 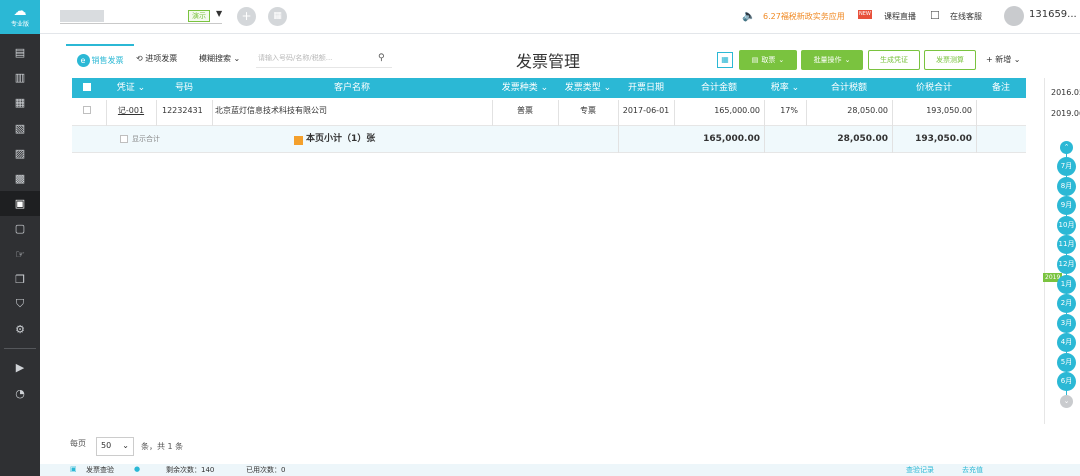 I want to click on col-tax-rate: 税率 ⌄, so click(x=785, y=88).